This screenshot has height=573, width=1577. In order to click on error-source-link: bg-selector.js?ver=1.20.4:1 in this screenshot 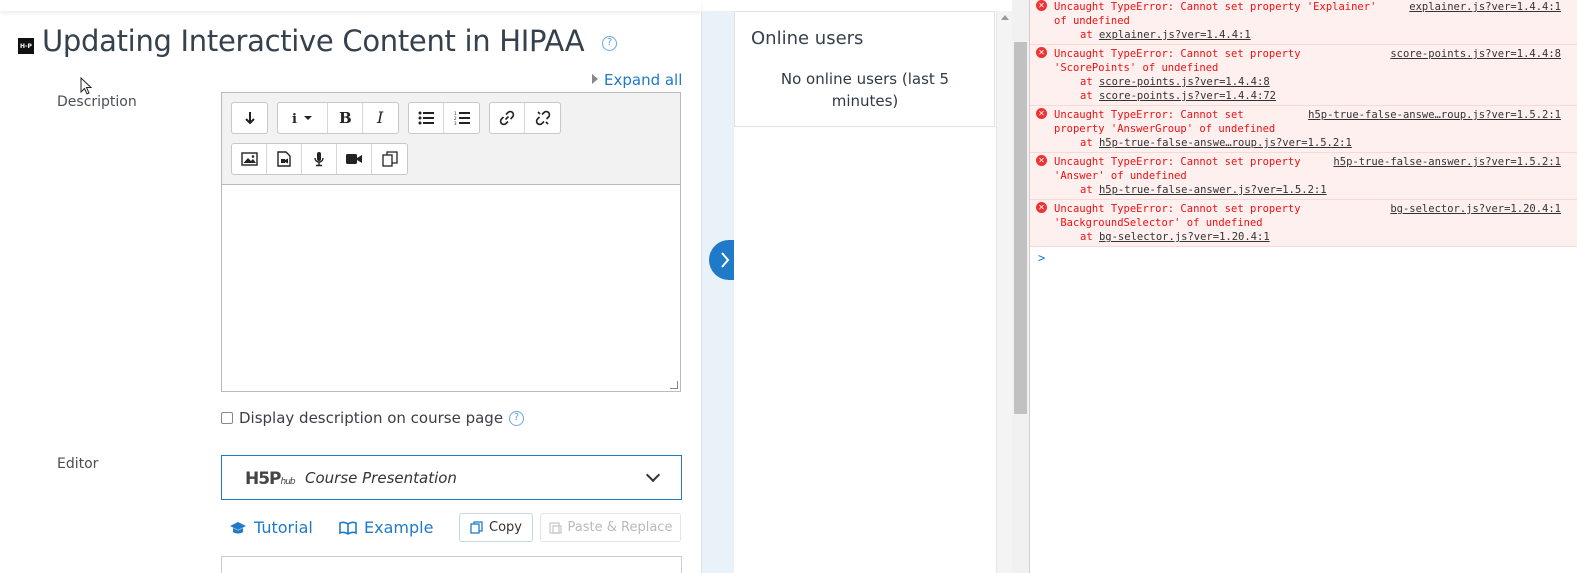, I will do `click(1473, 209)`.